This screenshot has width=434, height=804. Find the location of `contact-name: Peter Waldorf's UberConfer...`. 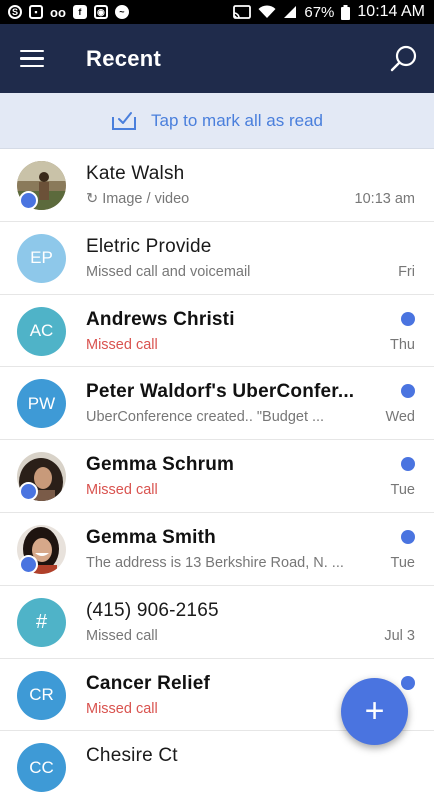

contact-name: Peter Waldorf's UberConfer... is located at coordinates (220, 392).